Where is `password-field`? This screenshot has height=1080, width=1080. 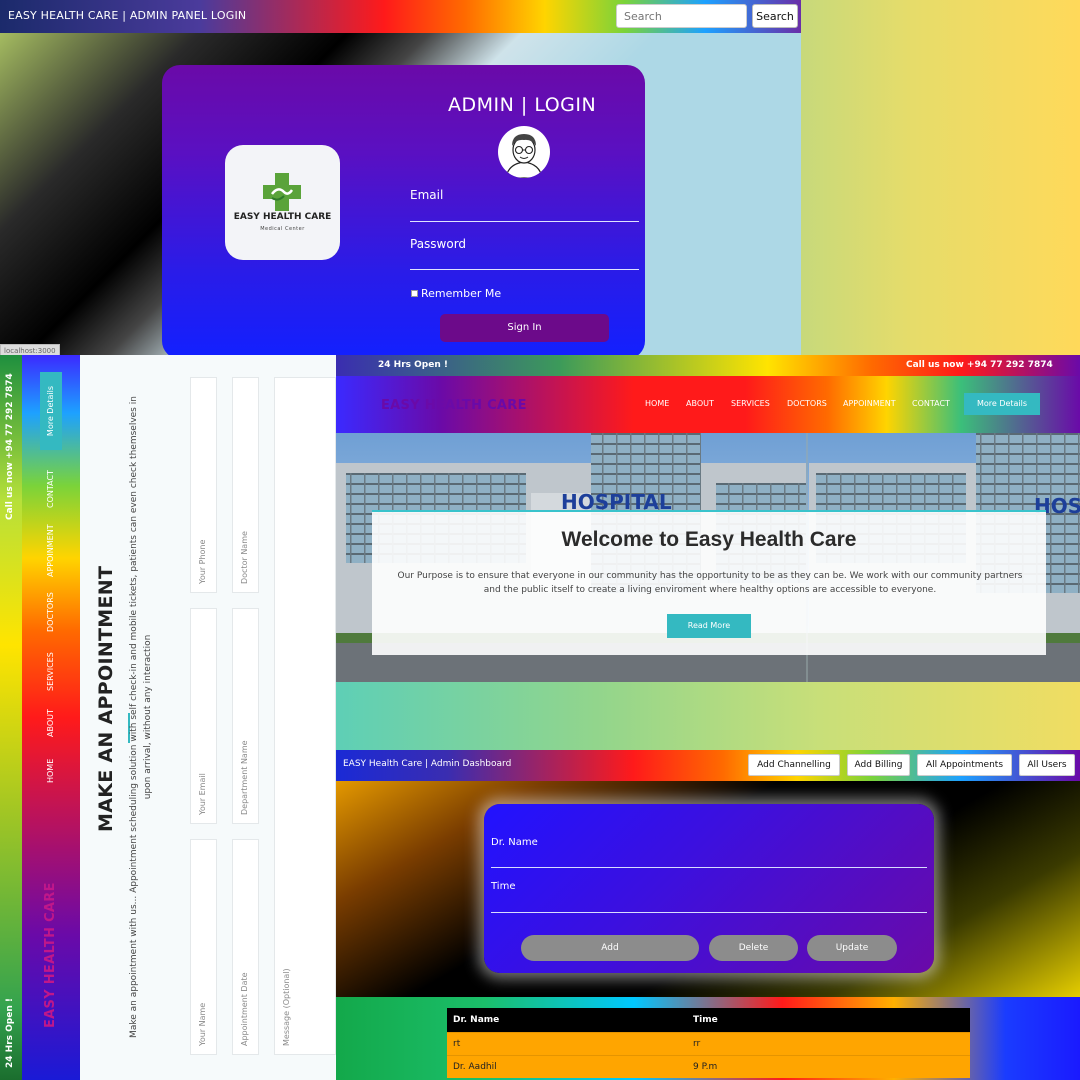 password-field is located at coordinates (524, 269).